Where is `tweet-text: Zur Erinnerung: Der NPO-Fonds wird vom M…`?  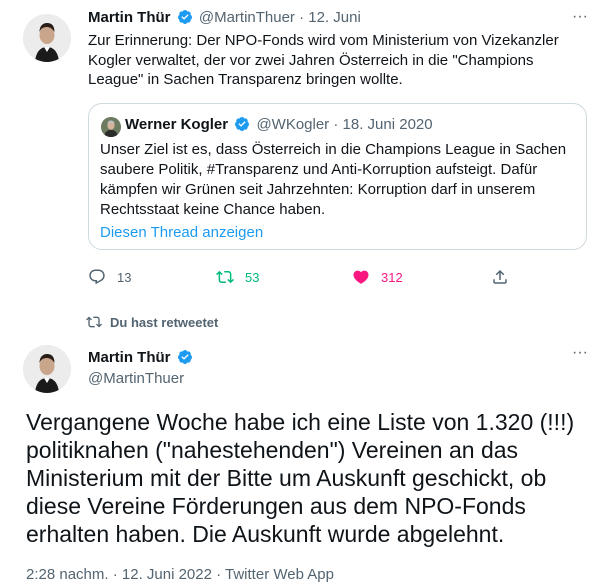 tweet-text: Zur Erinnerung: Der NPO-Fonds wird vom M… is located at coordinates (323, 60).